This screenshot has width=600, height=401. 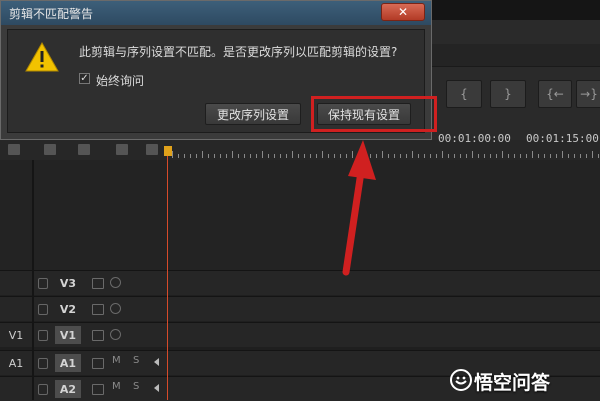 What do you see at coordinates (461, 380) in the screenshot?
I see `watermark-logo-icon` at bounding box center [461, 380].